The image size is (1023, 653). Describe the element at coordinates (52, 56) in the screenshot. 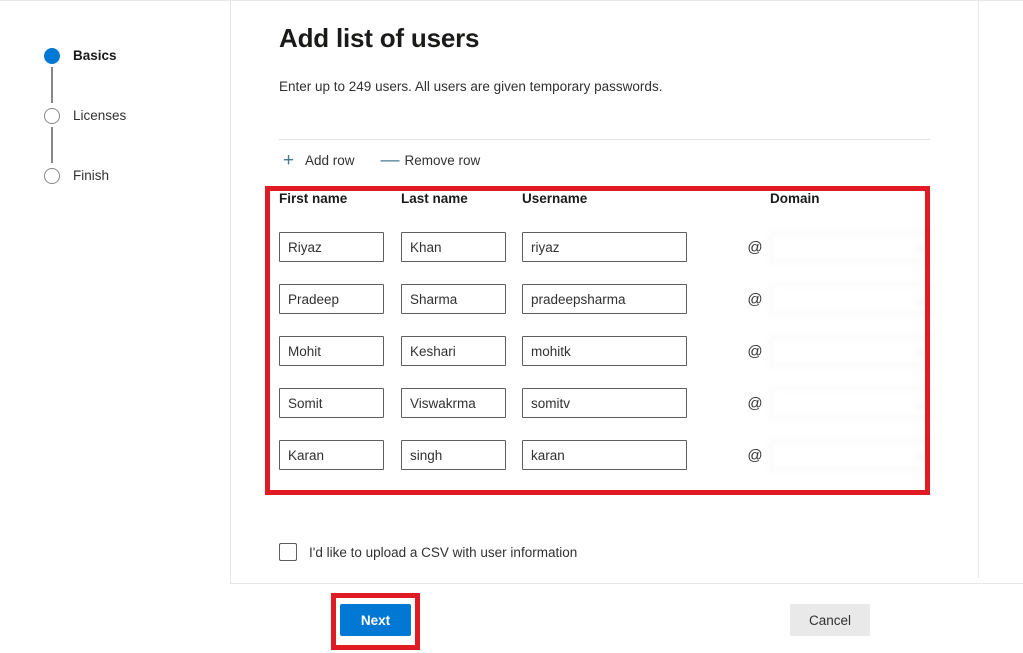

I see `step-bullet-icon-basics` at that location.